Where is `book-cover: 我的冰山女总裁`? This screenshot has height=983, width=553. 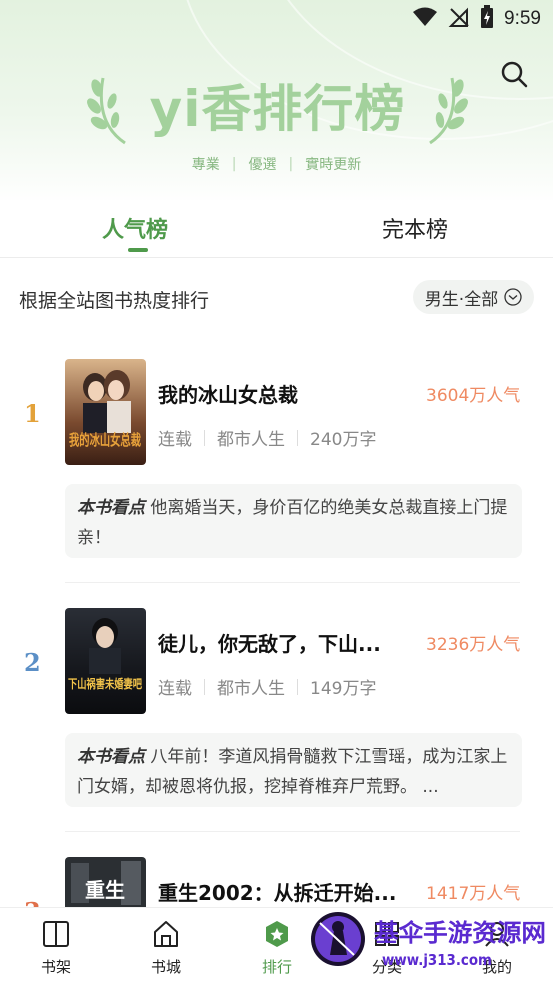 book-cover: 我的冰山女总裁 is located at coordinates (105, 412).